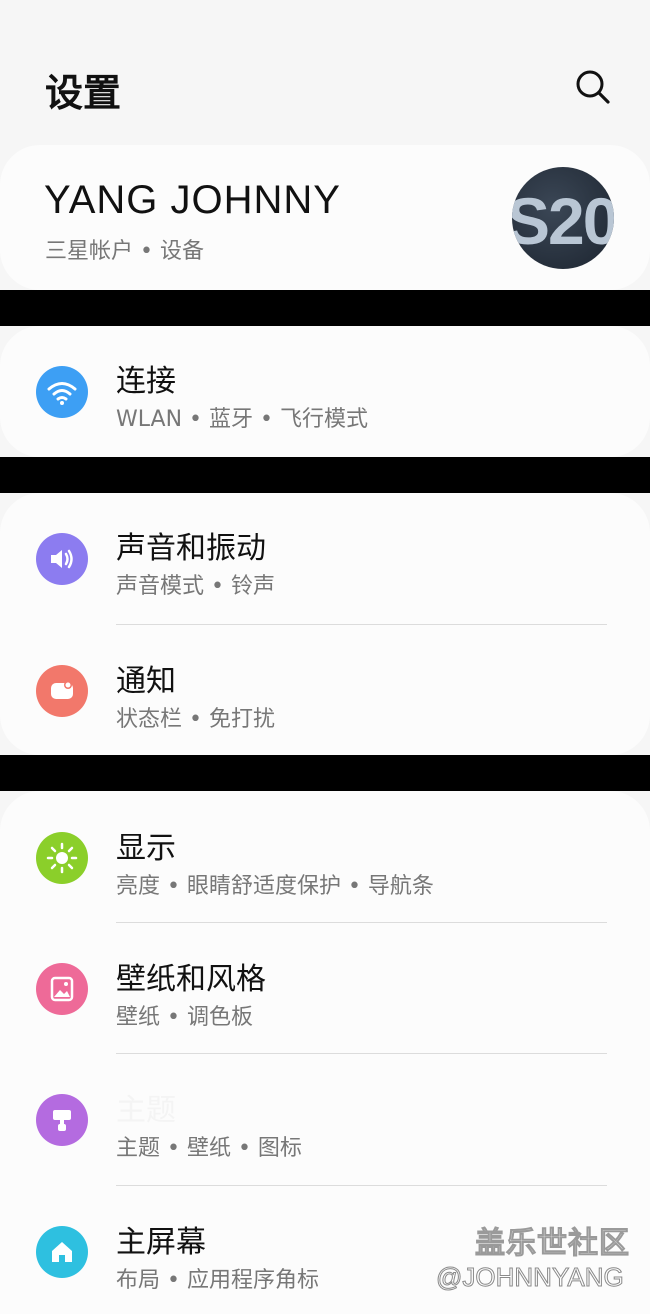 This screenshot has height=1314, width=650. What do you see at coordinates (124, 251) in the screenshot?
I see `account-subtitle: 三星帐户 • 设备` at bounding box center [124, 251].